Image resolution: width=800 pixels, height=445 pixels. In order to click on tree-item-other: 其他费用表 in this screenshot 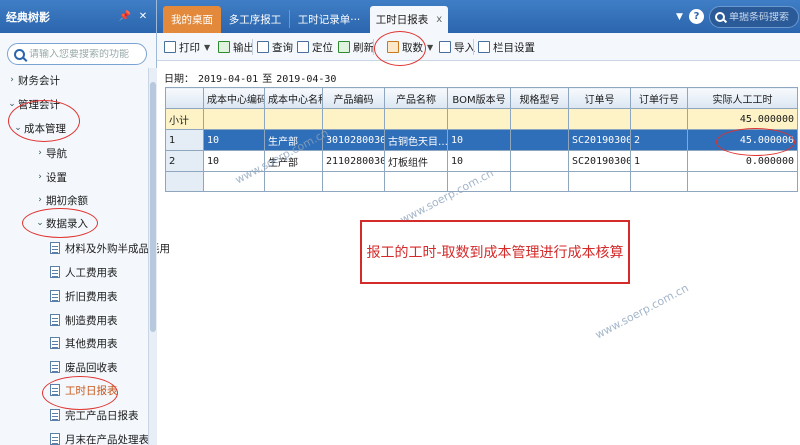, I will do `click(84, 343)`.